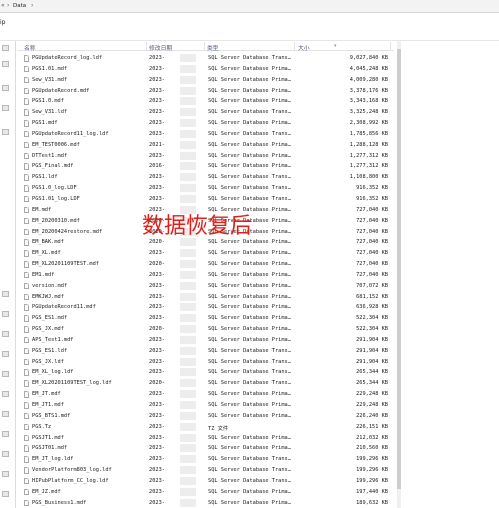 The height and width of the screenshot is (508, 499). What do you see at coordinates (32, 5) in the screenshot?
I see `path-chevron-icon: ›` at bounding box center [32, 5].